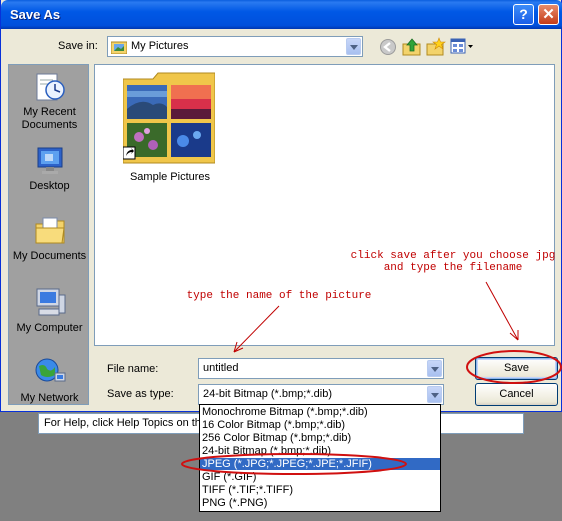  I want to click on annotation-ellipse-jpeg, so click(294, 464).